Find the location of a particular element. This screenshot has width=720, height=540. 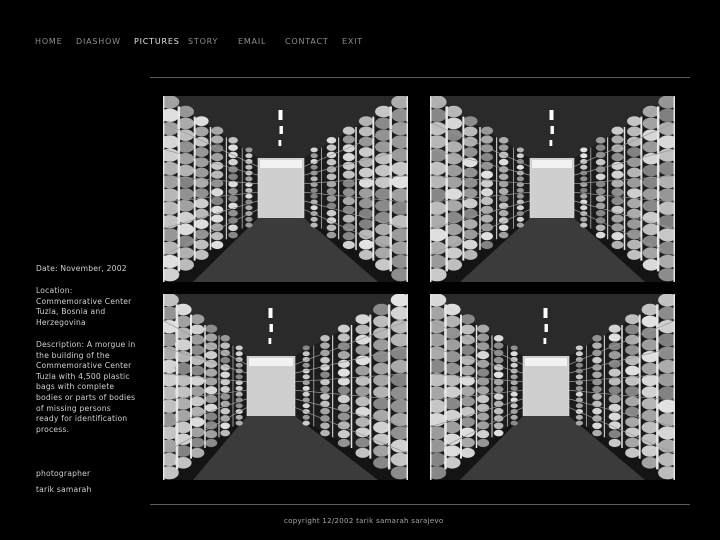

description-label: Description: is located at coordinates (60, 344).